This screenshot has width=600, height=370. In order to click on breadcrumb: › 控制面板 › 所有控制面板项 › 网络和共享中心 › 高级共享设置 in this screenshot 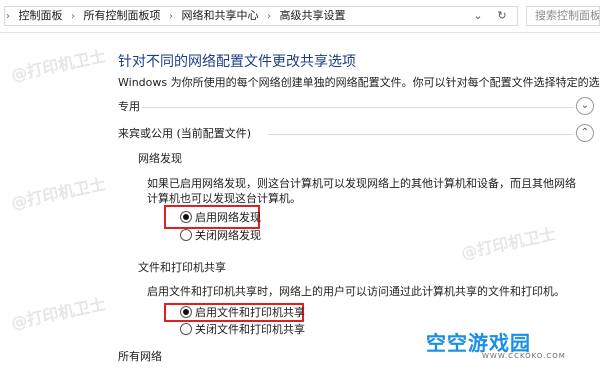, I will do `click(261, 16)`.